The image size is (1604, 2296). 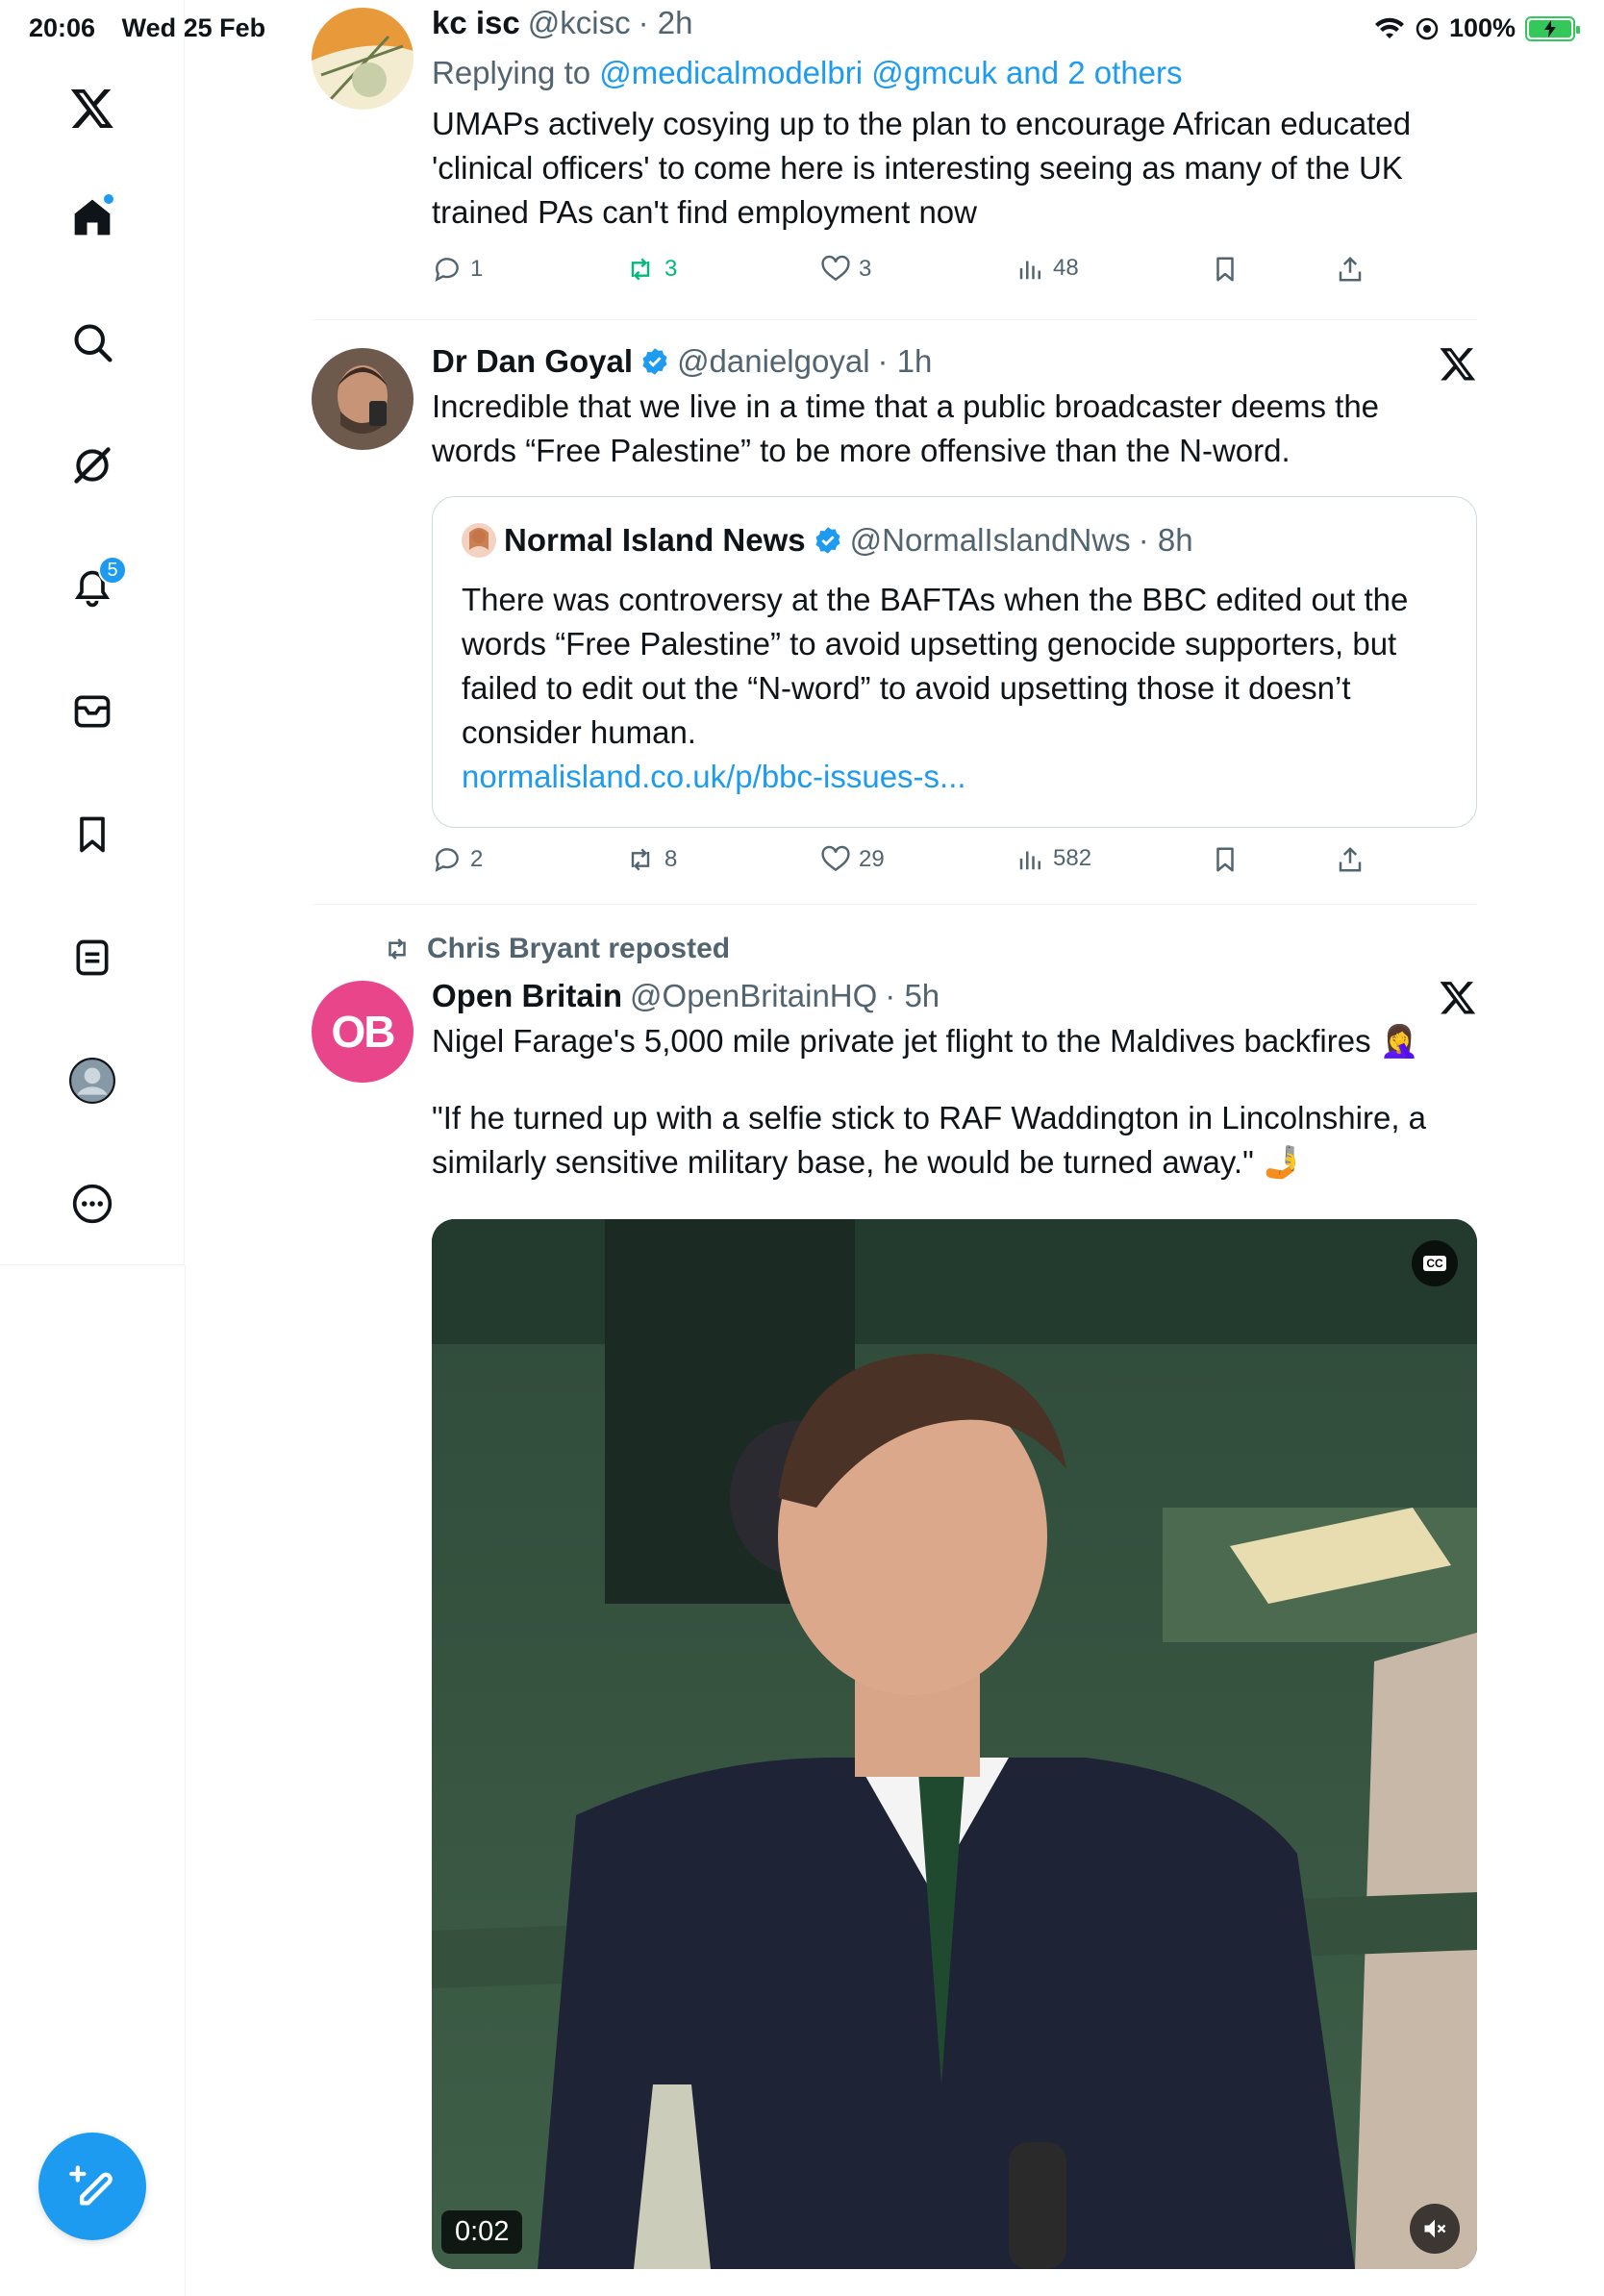 I want to click on tweet-header: Dr Dan Goyal @danielgoyal · 1h, so click(x=954, y=361).